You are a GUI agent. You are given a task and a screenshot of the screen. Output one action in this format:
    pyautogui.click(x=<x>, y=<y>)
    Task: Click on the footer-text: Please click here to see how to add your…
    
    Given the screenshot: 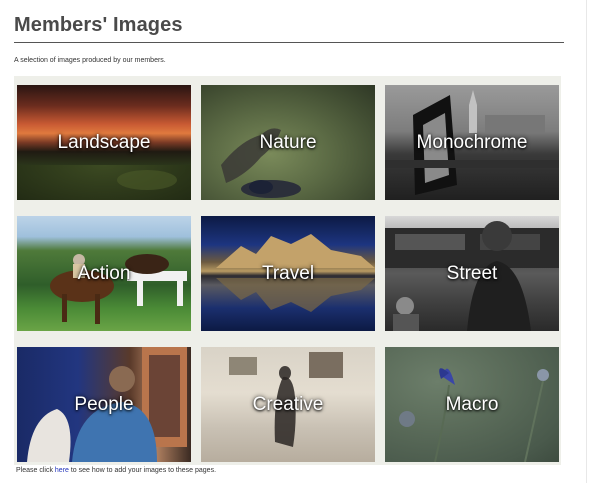 What is the action you would take?
    pyautogui.click(x=116, y=470)
    